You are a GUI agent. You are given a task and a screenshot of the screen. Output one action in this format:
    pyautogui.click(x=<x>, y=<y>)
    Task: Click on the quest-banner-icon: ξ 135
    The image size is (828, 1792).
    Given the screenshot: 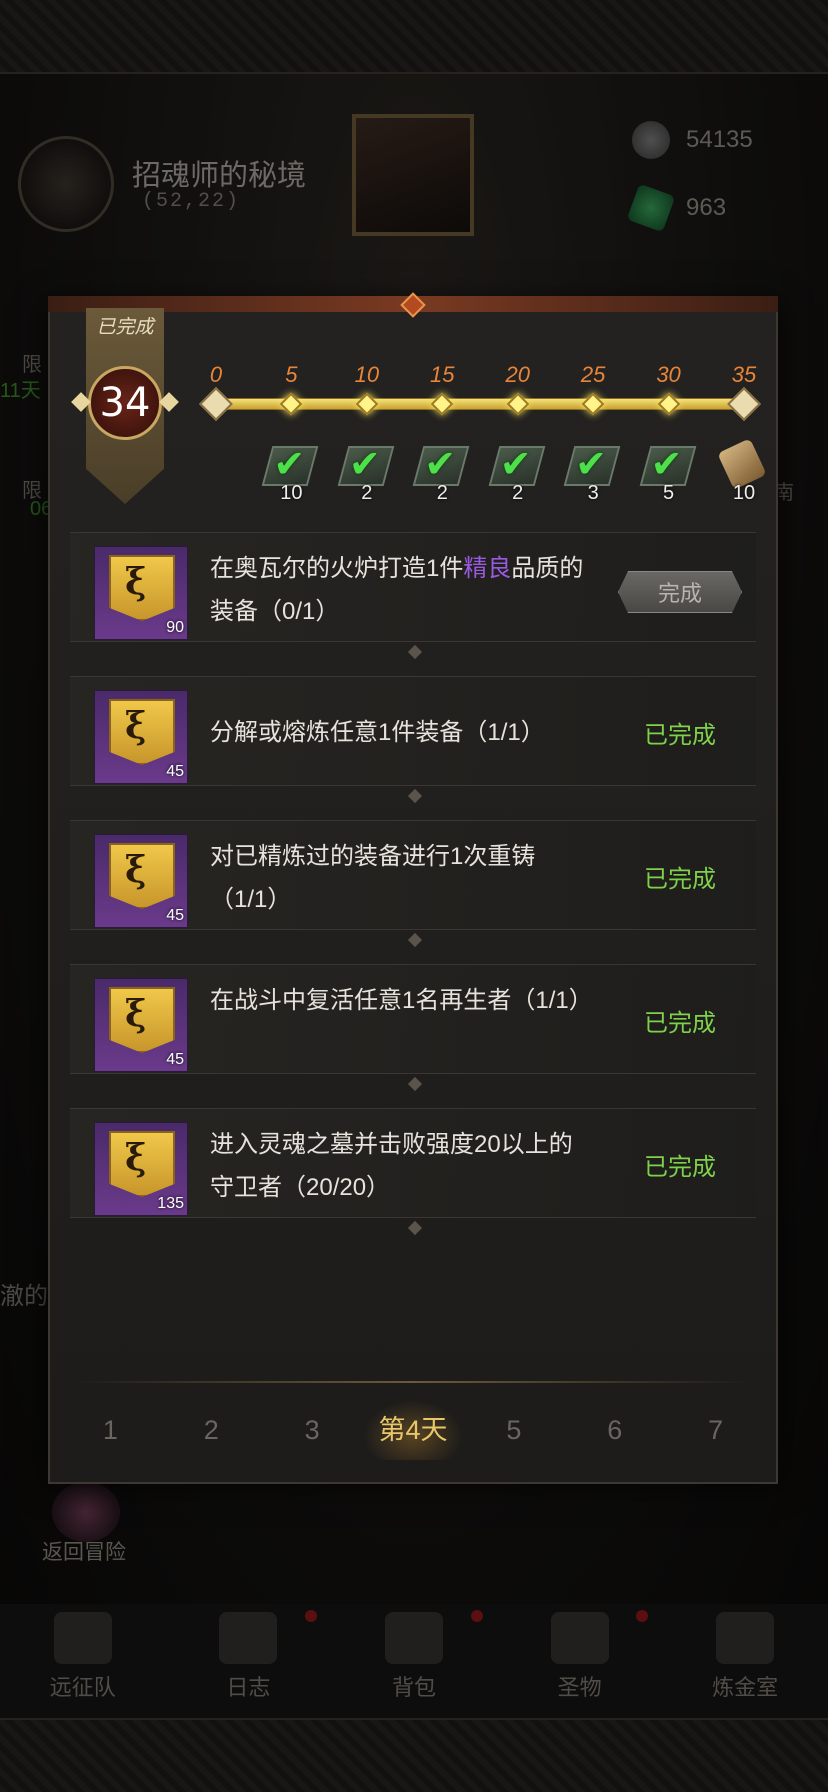 What is the action you would take?
    pyautogui.click(x=141, y=1169)
    